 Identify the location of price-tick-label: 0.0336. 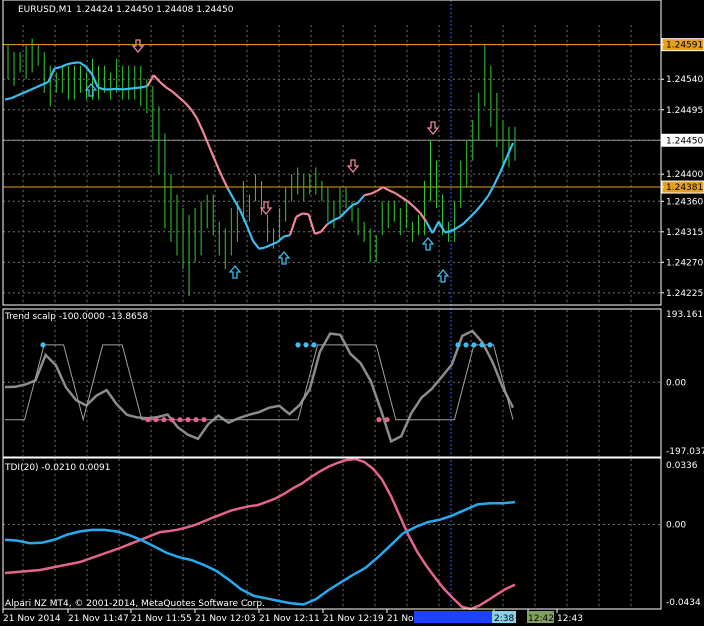
(682, 466).